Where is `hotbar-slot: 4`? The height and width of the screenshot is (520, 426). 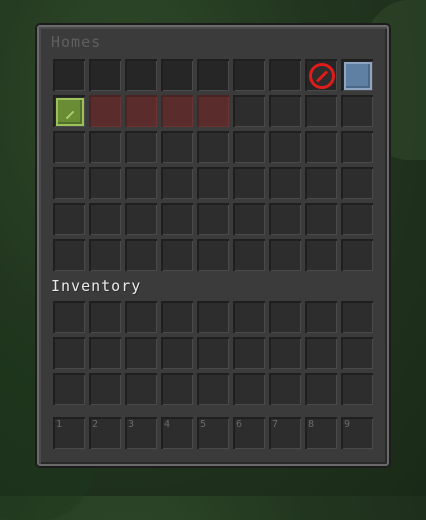 hotbar-slot: 4 is located at coordinates (177, 433).